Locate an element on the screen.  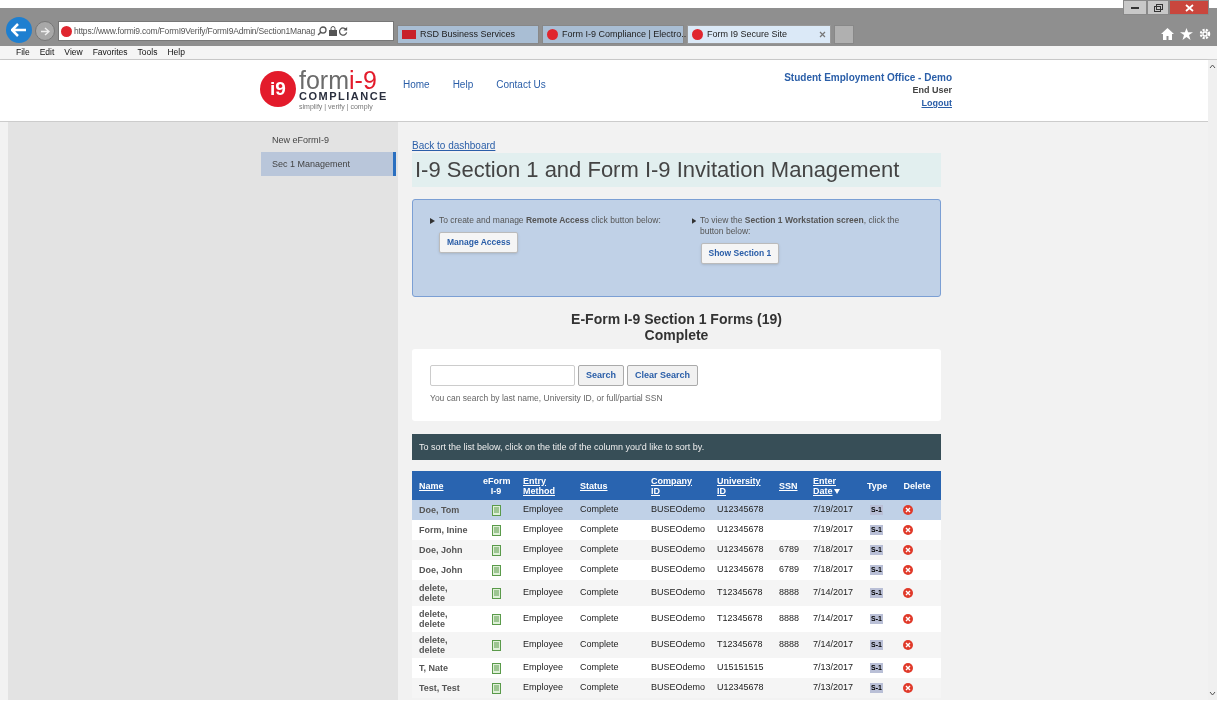
column-header: Company ID is located at coordinates (677, 485).